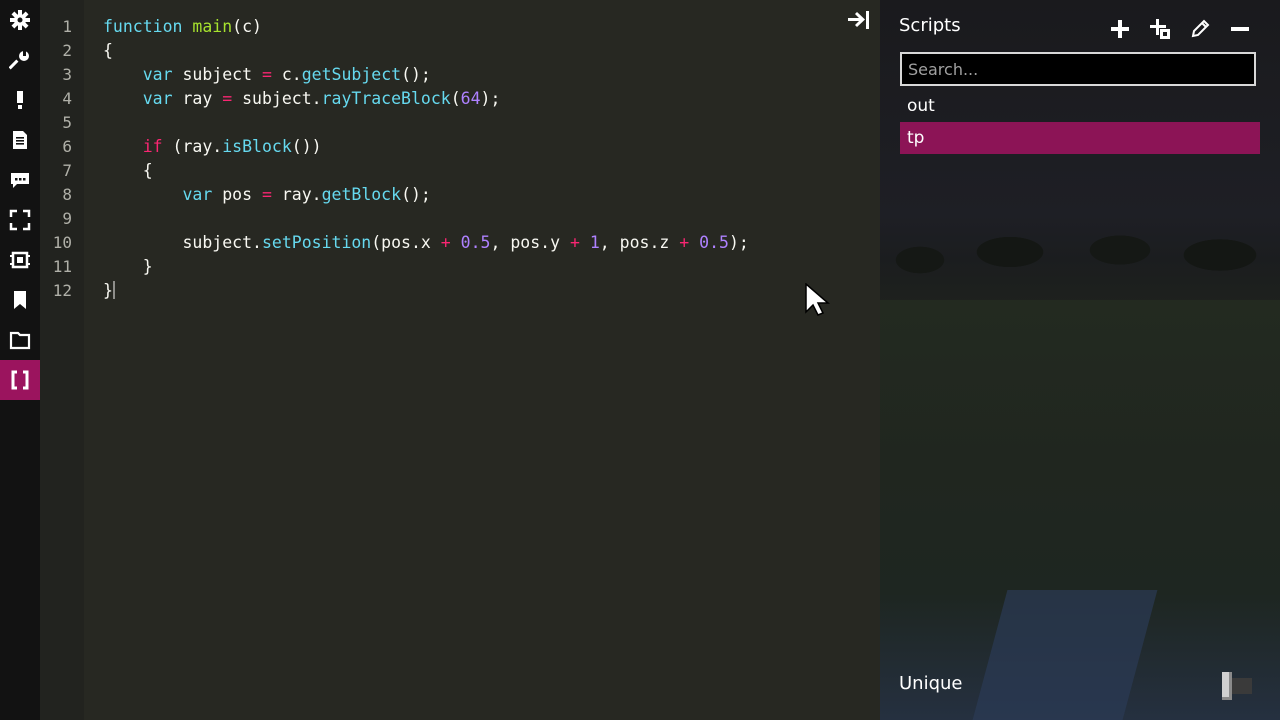  I want to click on code-line: function main(c), so click(182, 27).